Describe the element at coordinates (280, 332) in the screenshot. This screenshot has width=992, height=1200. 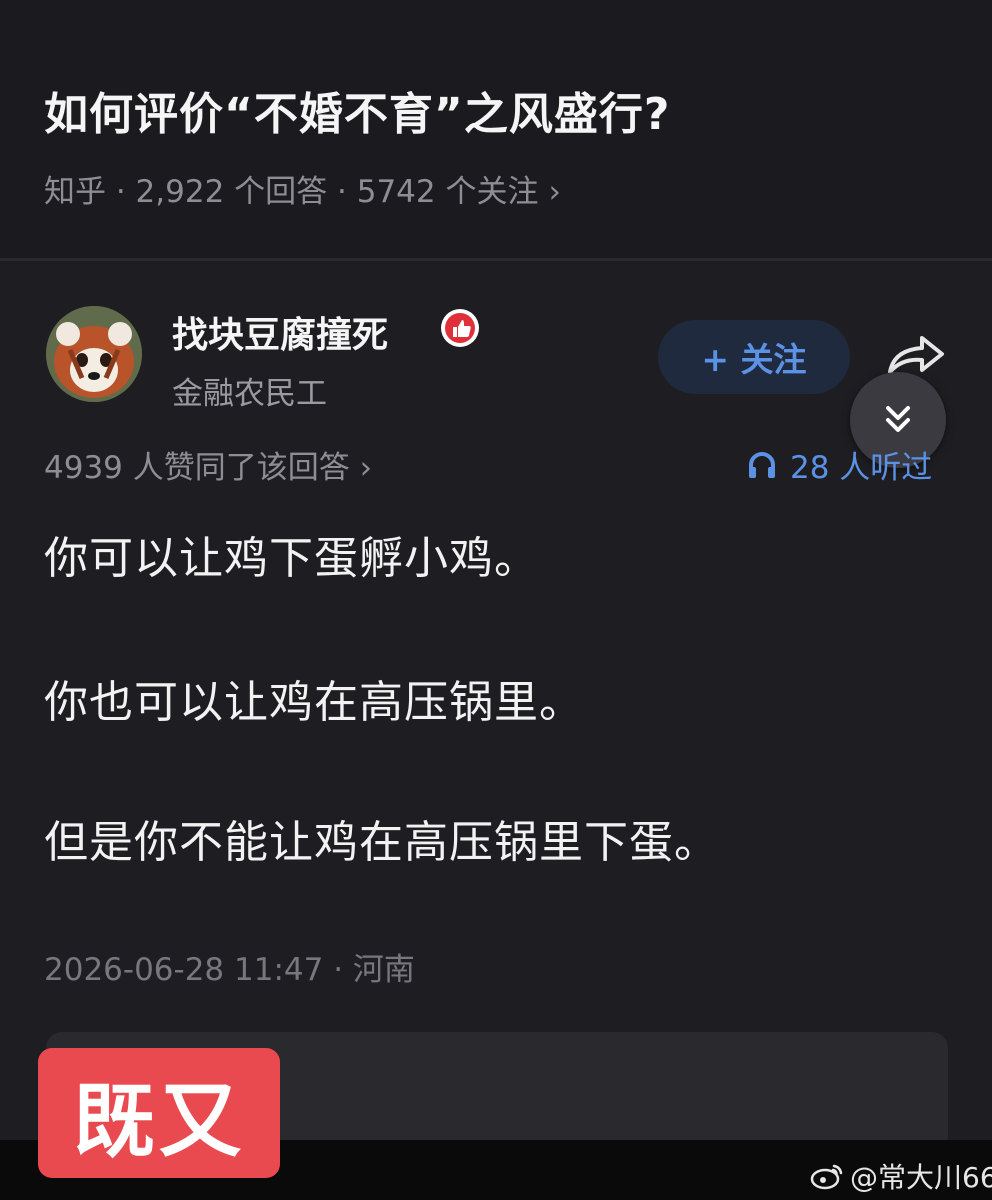
I see `author-name: 找块豆腐撞死` at that location.